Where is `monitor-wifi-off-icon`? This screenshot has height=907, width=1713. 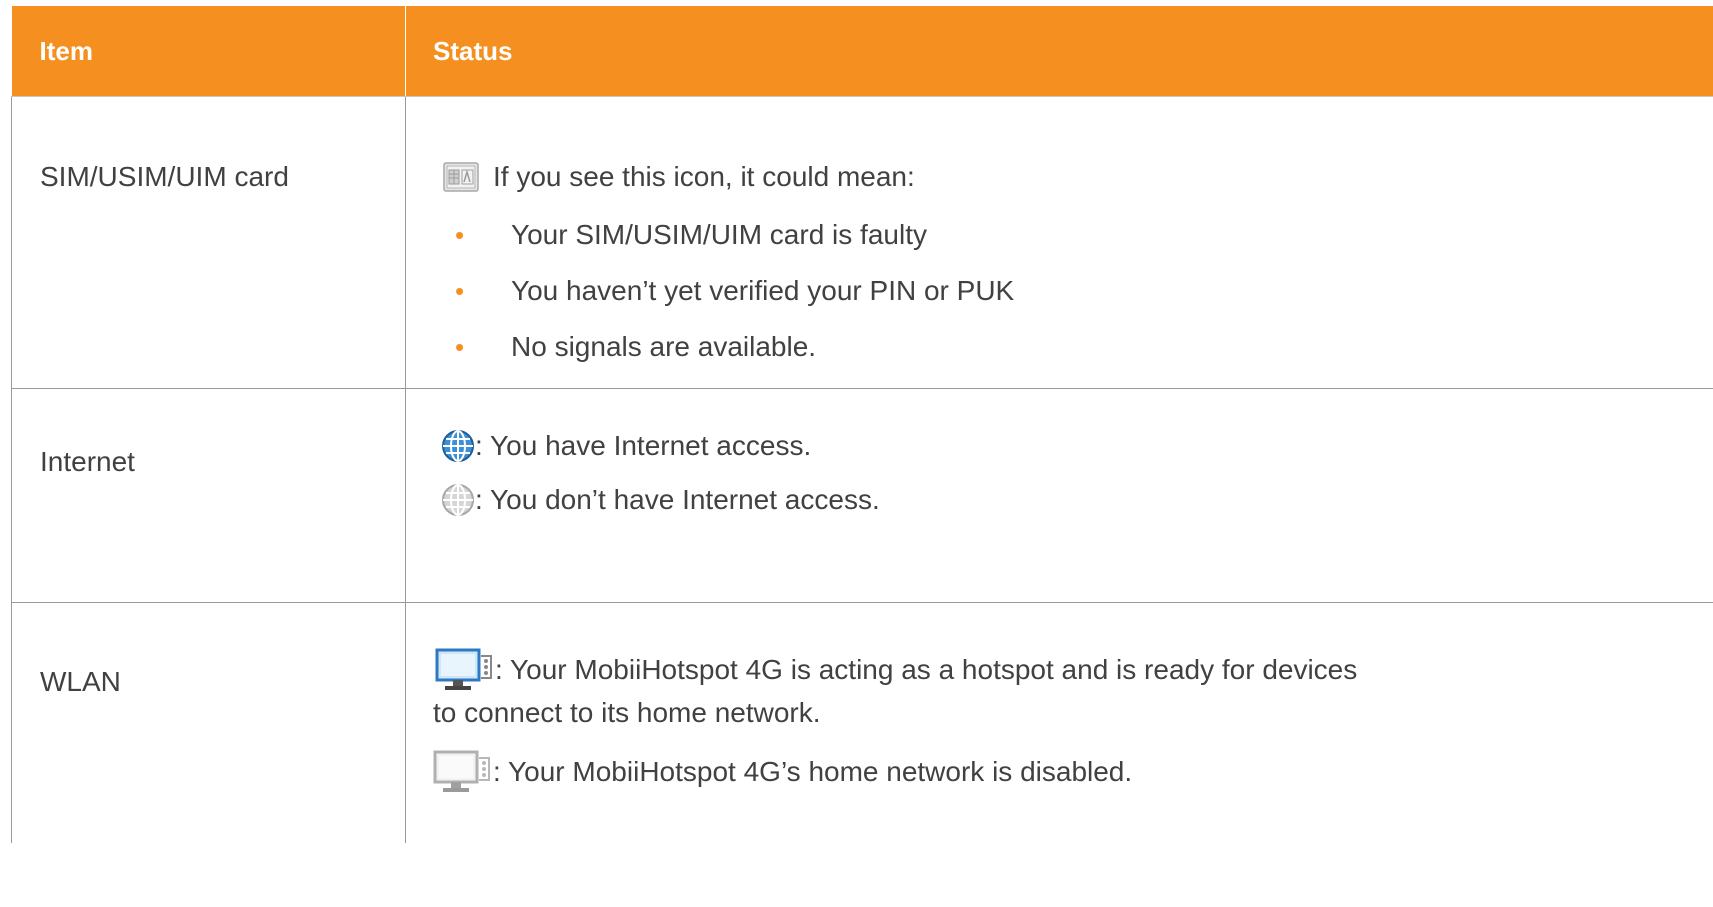
monitor-wifi-off-icon is located at coordinates (463, 772).